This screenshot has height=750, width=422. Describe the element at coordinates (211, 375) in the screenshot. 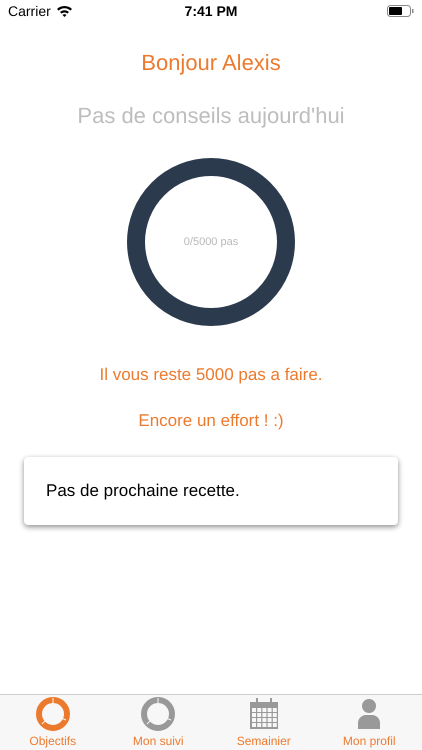

I see `remaining-steps-text: Il vous reste 5000 pas a faire.` at that location.